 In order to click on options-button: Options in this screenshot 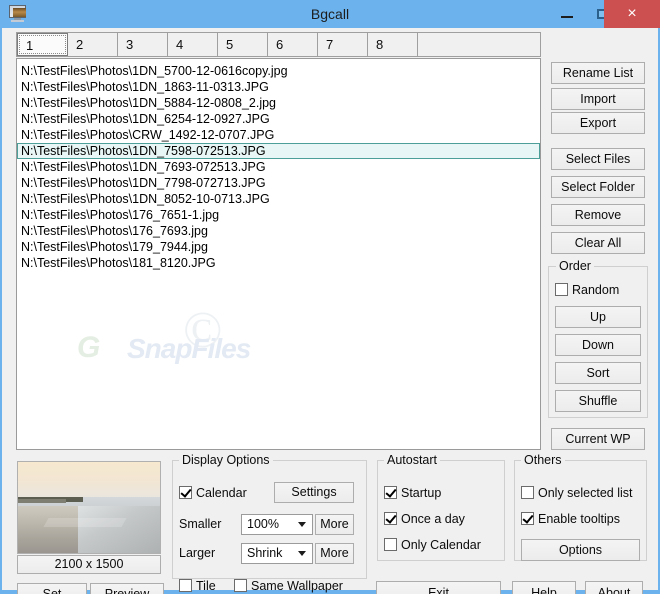, I will do `click(580, 550)`.